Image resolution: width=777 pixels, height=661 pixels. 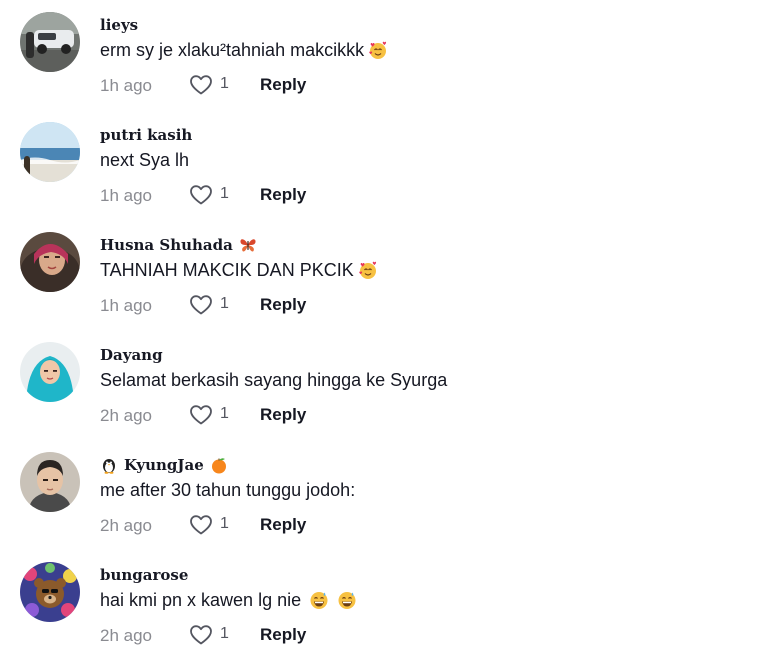 What do you see at coordinates (227, 270) in the screenshot?
I see `comment-text-content: TAHNIAH MAKCIK DAN PKCIK` at bounding box center [227, 270].